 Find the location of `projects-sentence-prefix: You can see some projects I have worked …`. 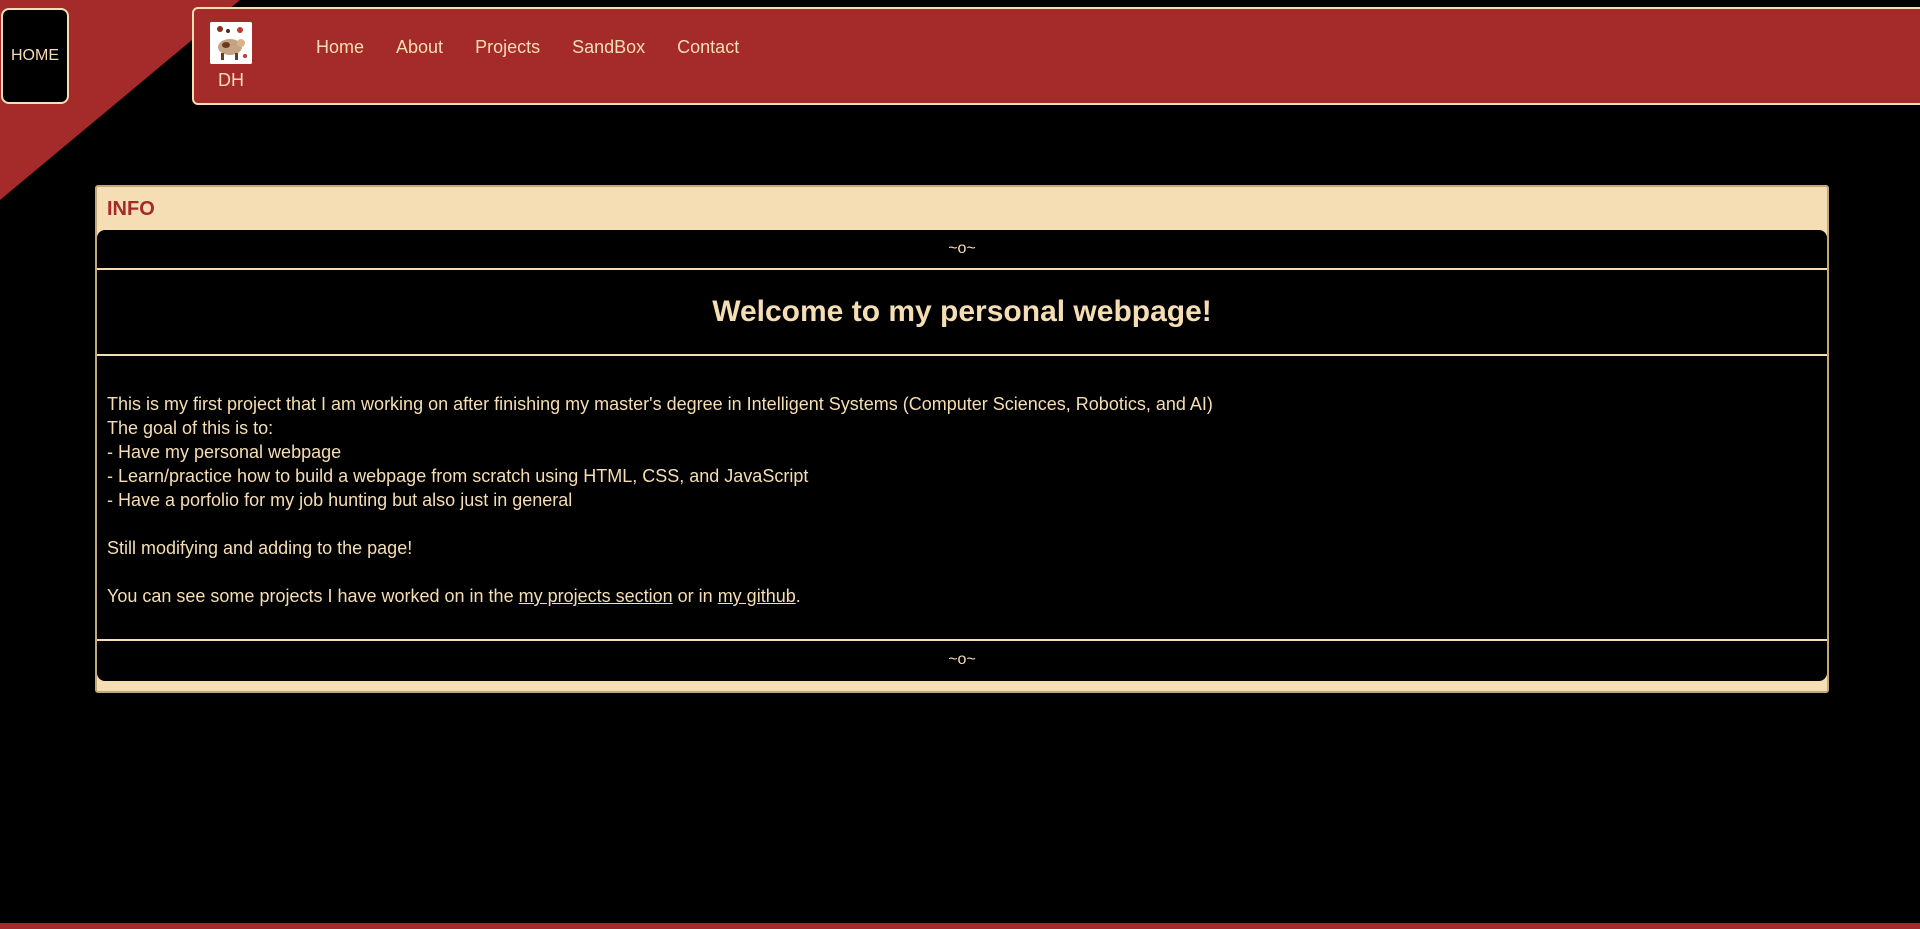

projects-sentence-prefix: You can see some projects I have worked … is located at coordinates (313, 596).